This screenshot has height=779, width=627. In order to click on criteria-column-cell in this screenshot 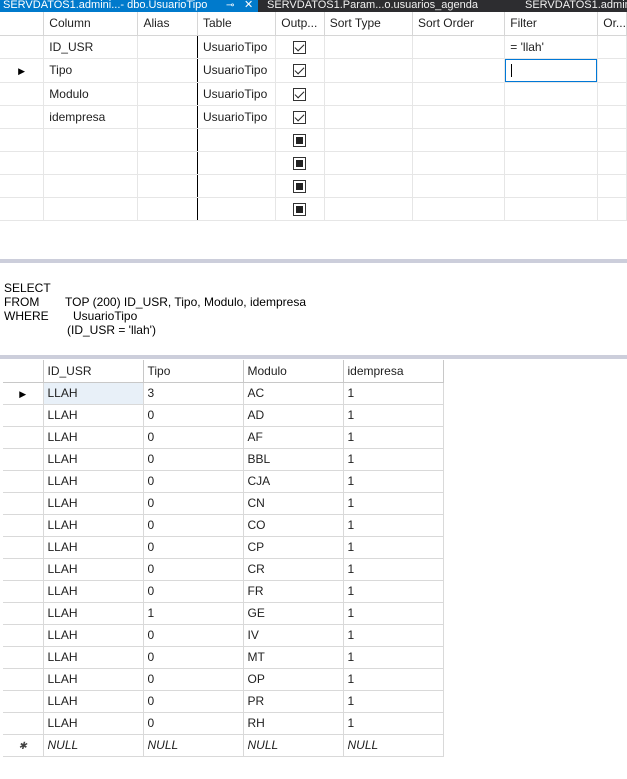, I will do `click(91, 186)`.